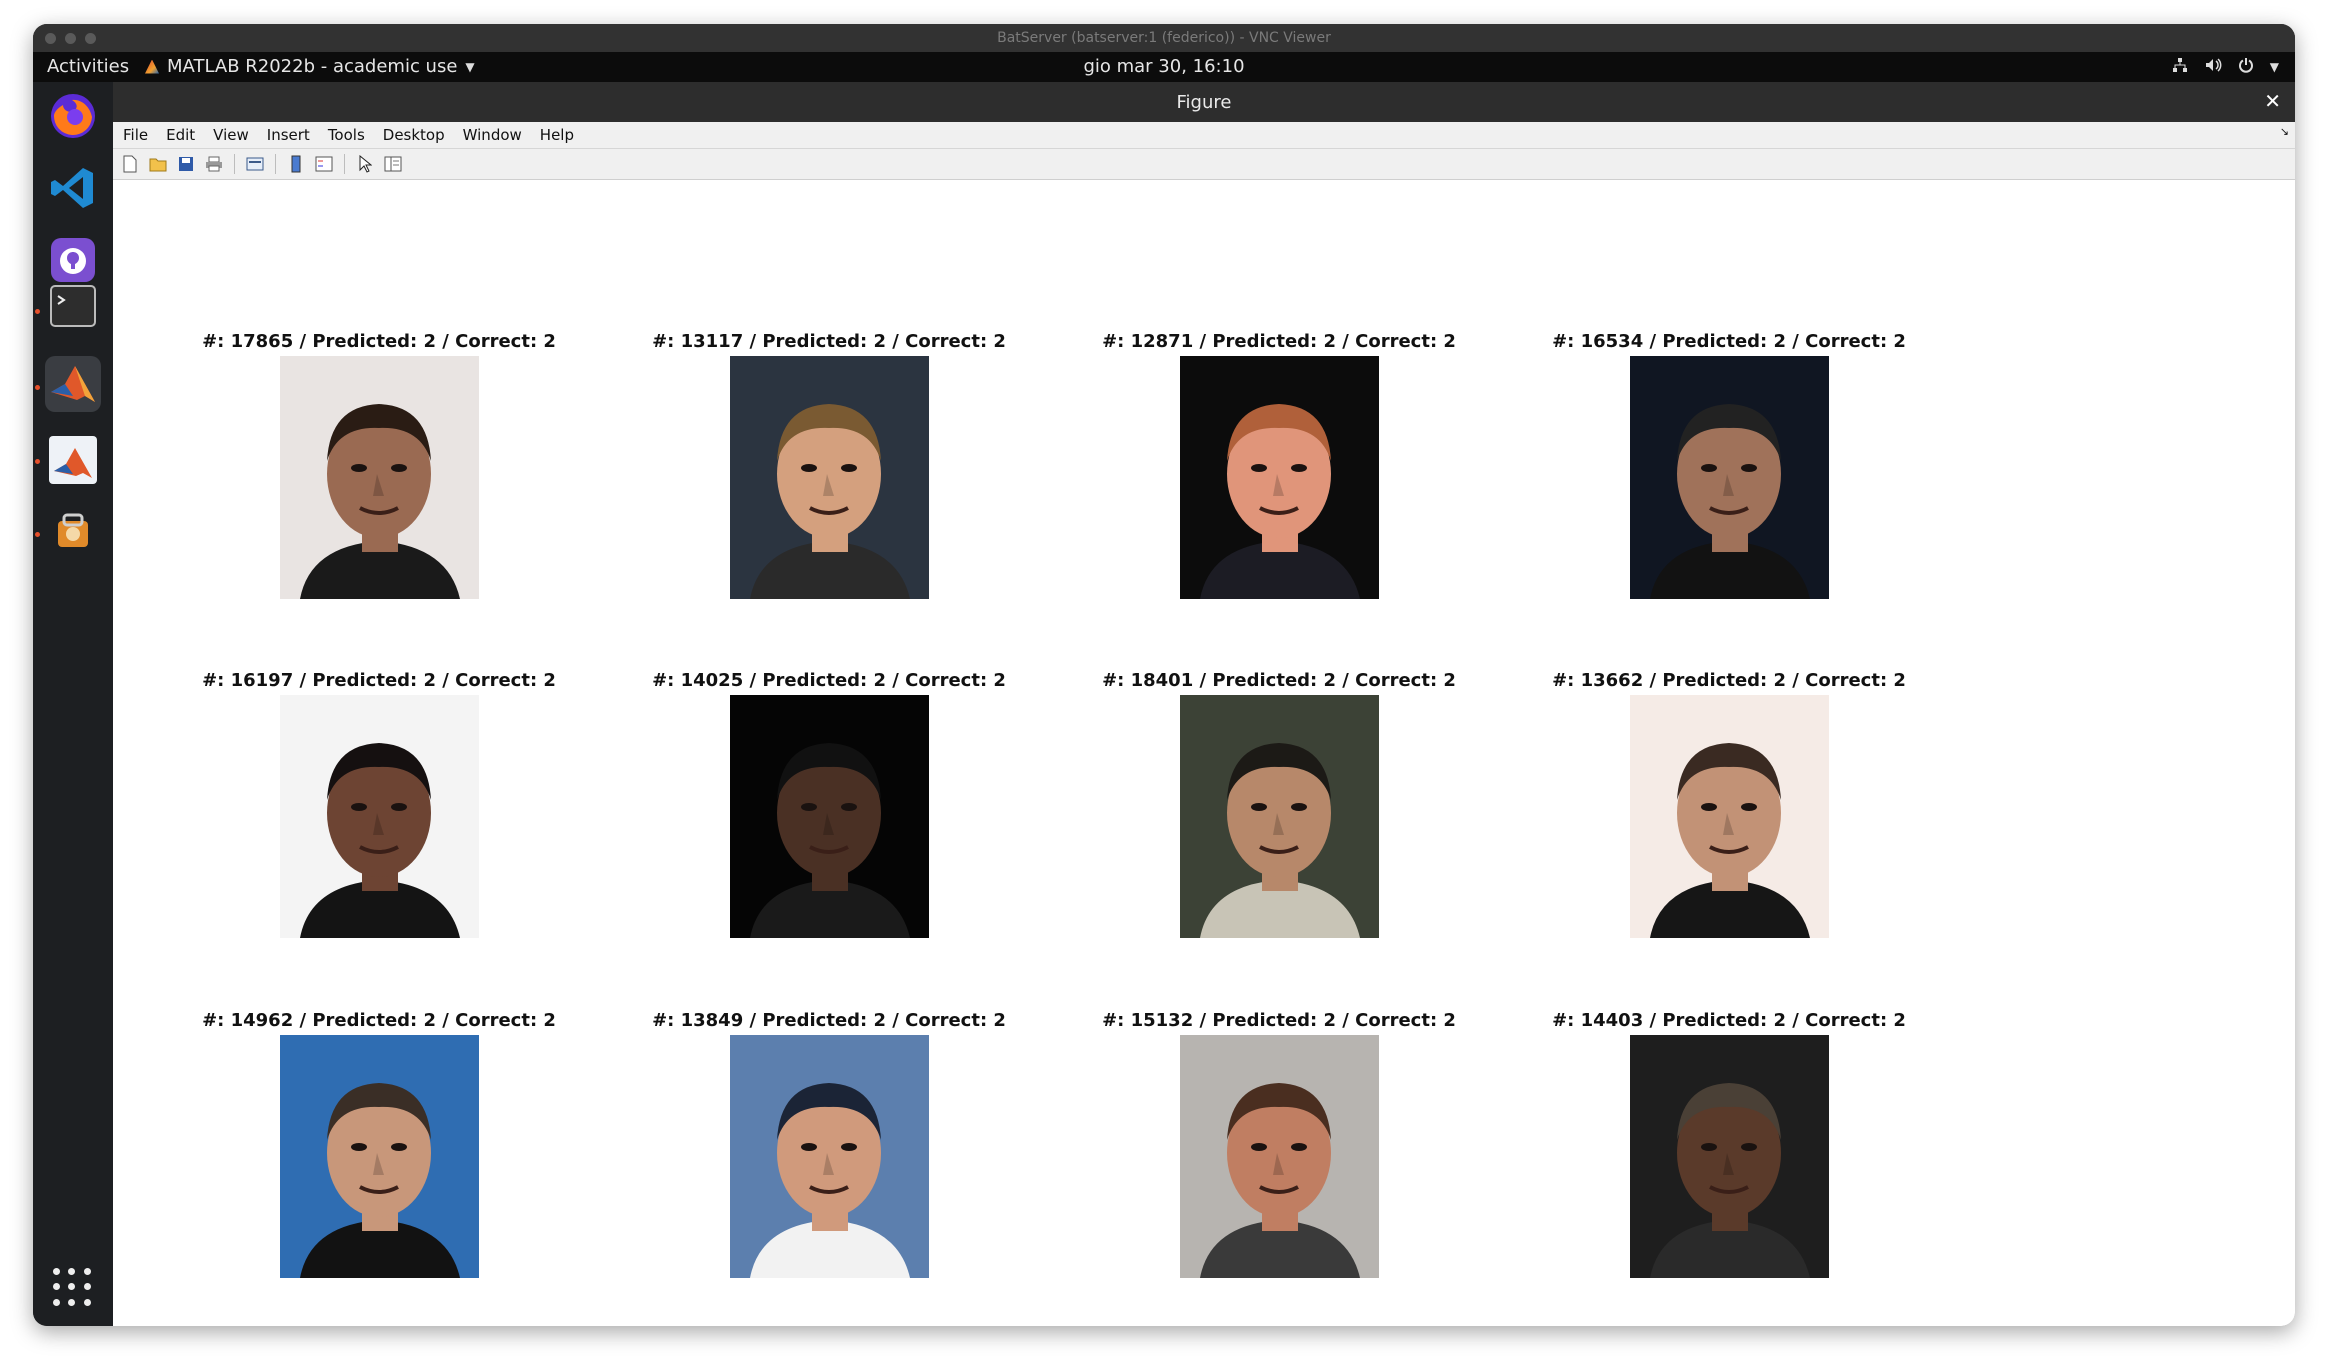 The height and width of the screenshot is (1366, 2326). I want to click on show-apps-grid-icon, so click(73, 1288).